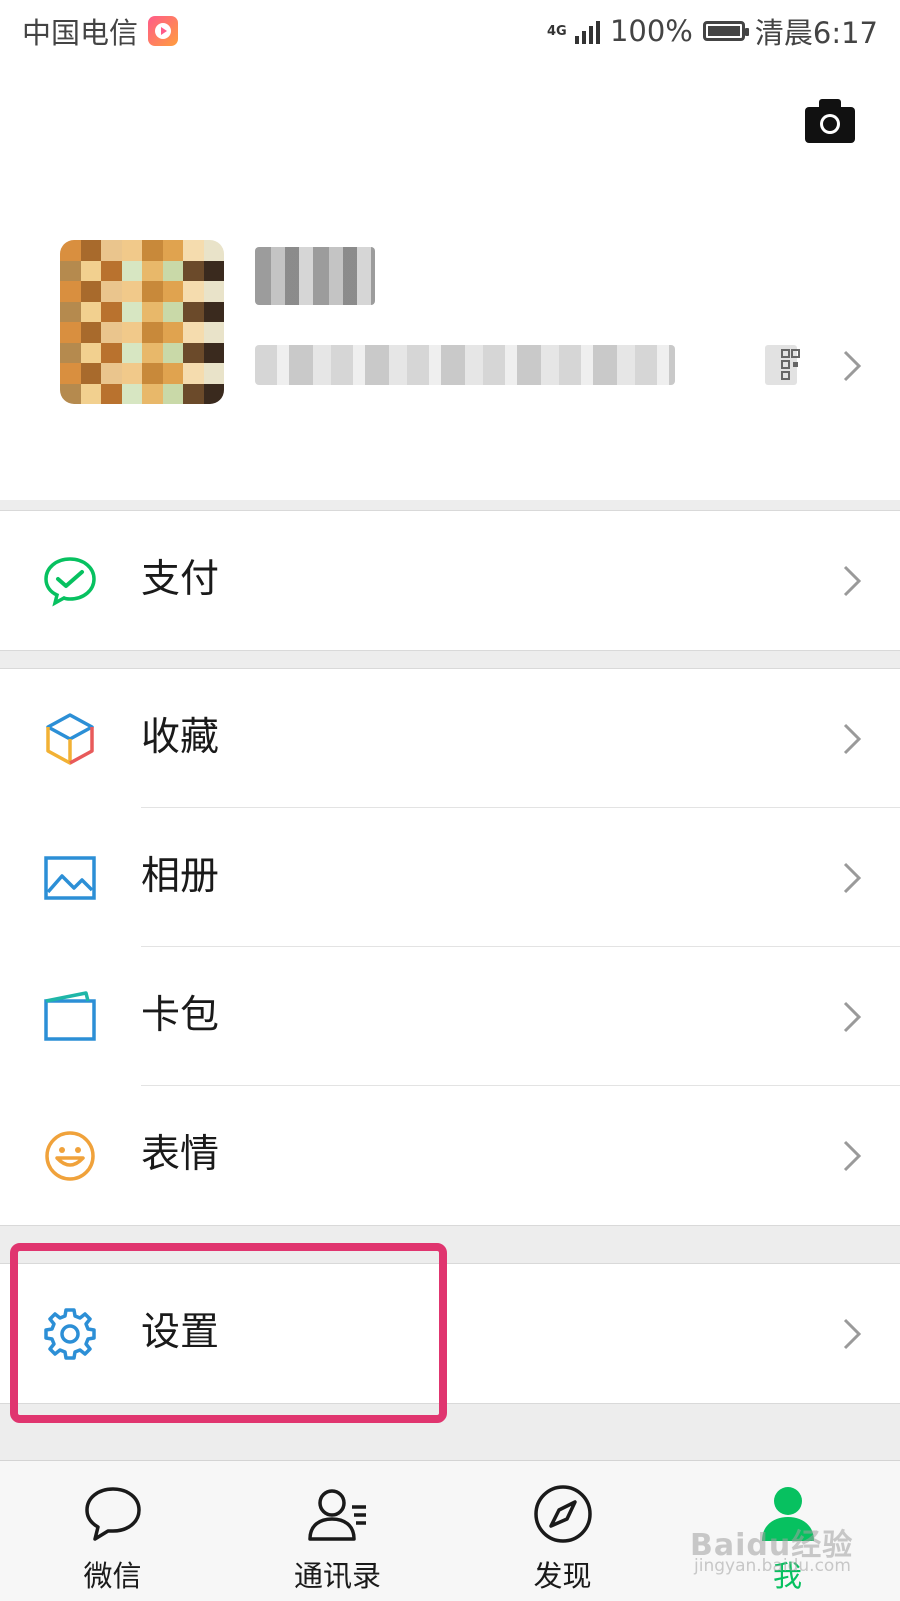 Image resolution: width=900 pixels, height=1601 pixels. I want to click on baidu-watermark-url: jingyan.baidu.com, so click(772, 1566).